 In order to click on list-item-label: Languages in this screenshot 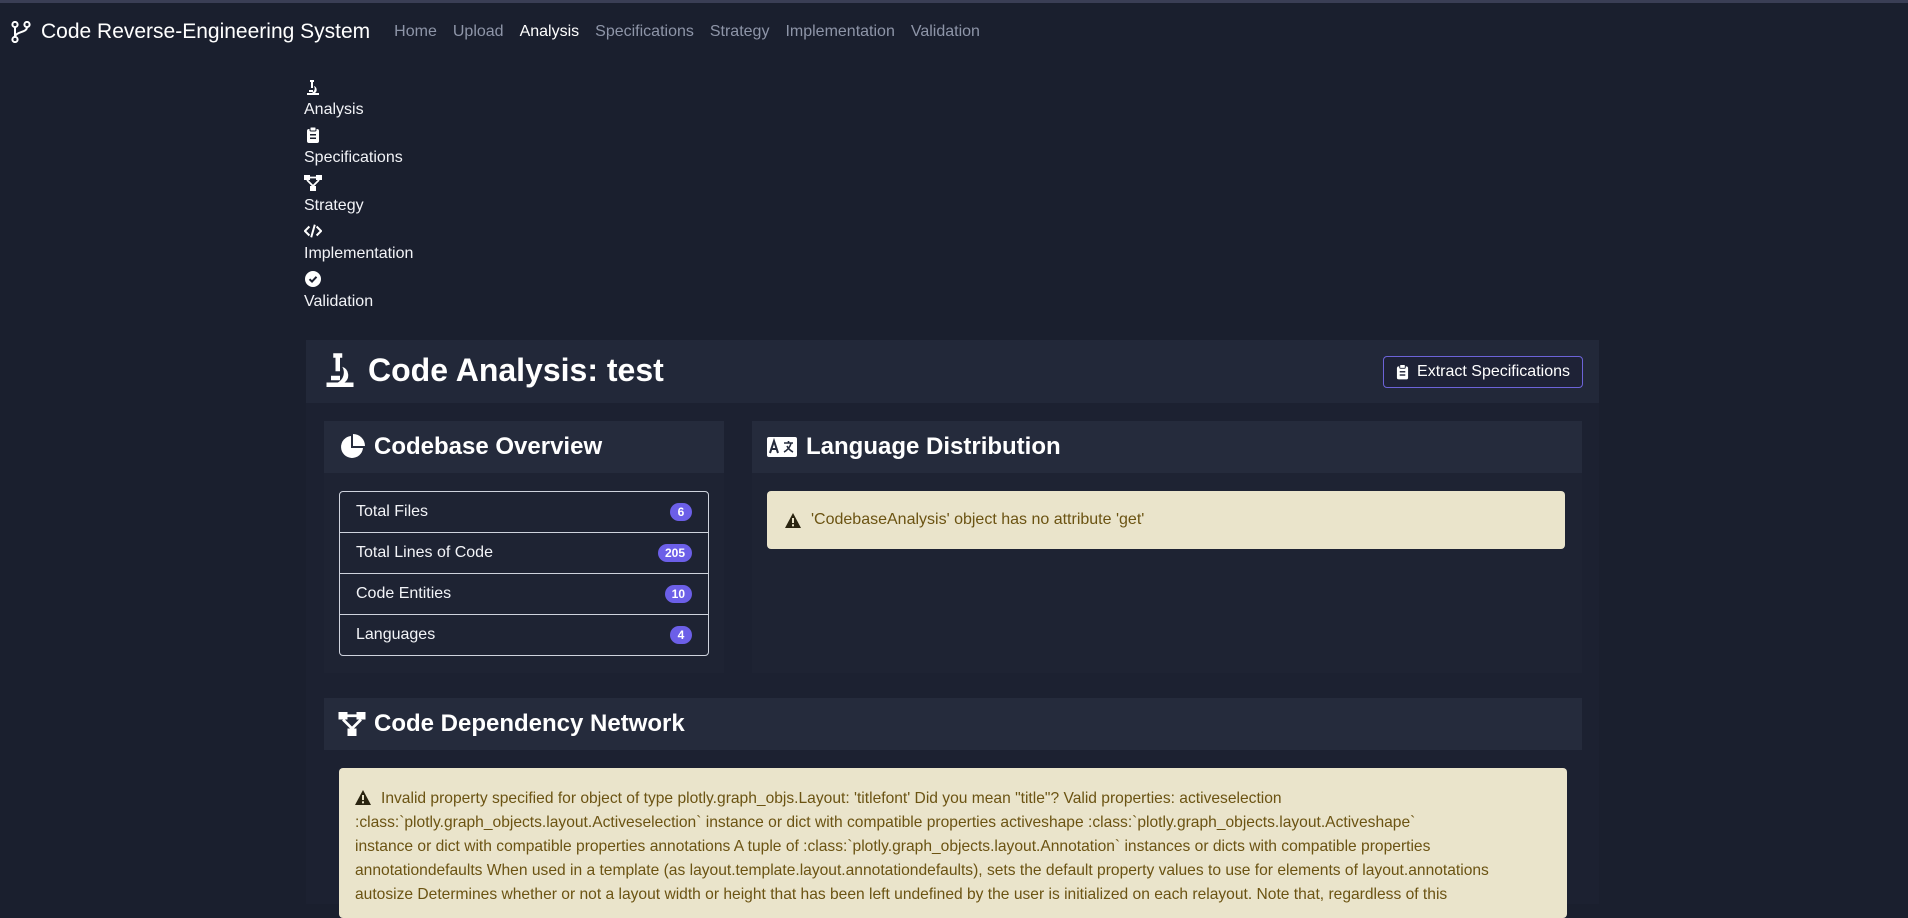, I will do `click(396, 634)`.